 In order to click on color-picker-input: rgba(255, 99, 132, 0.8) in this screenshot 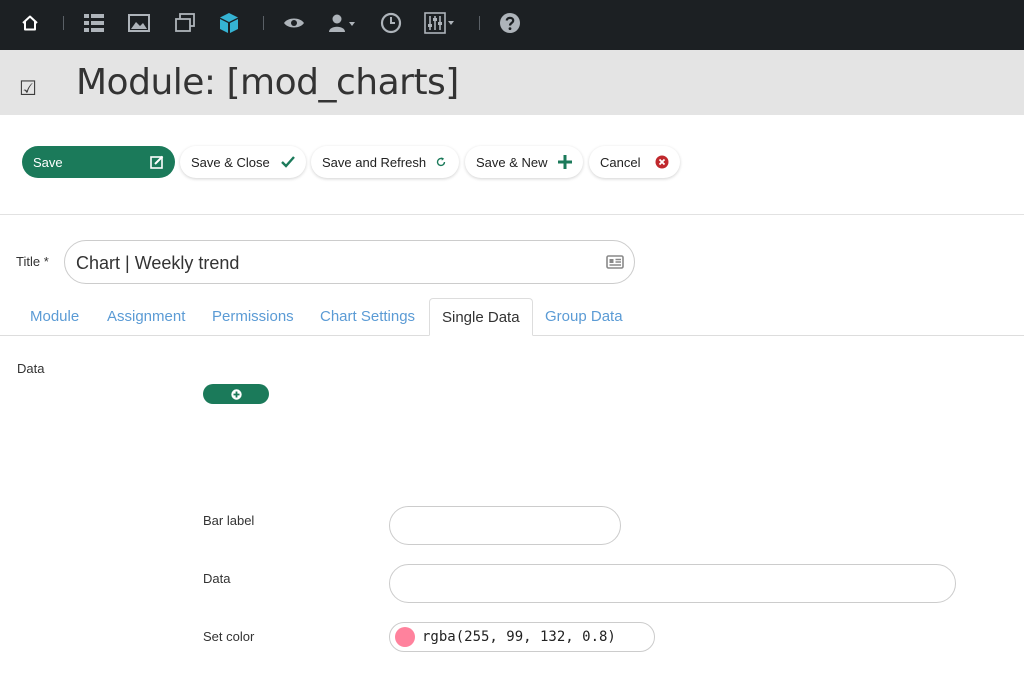, I will do `click(522, 637)`.